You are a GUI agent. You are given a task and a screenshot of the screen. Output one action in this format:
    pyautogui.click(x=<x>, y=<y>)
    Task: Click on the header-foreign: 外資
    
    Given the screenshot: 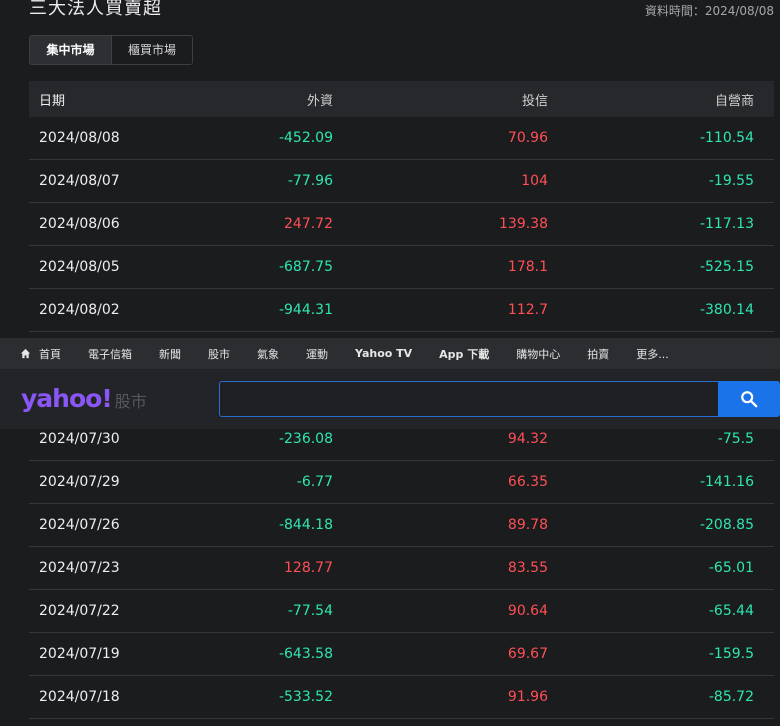 What is the action you would take?
    pyautogui.click(x=319, y=101)
    